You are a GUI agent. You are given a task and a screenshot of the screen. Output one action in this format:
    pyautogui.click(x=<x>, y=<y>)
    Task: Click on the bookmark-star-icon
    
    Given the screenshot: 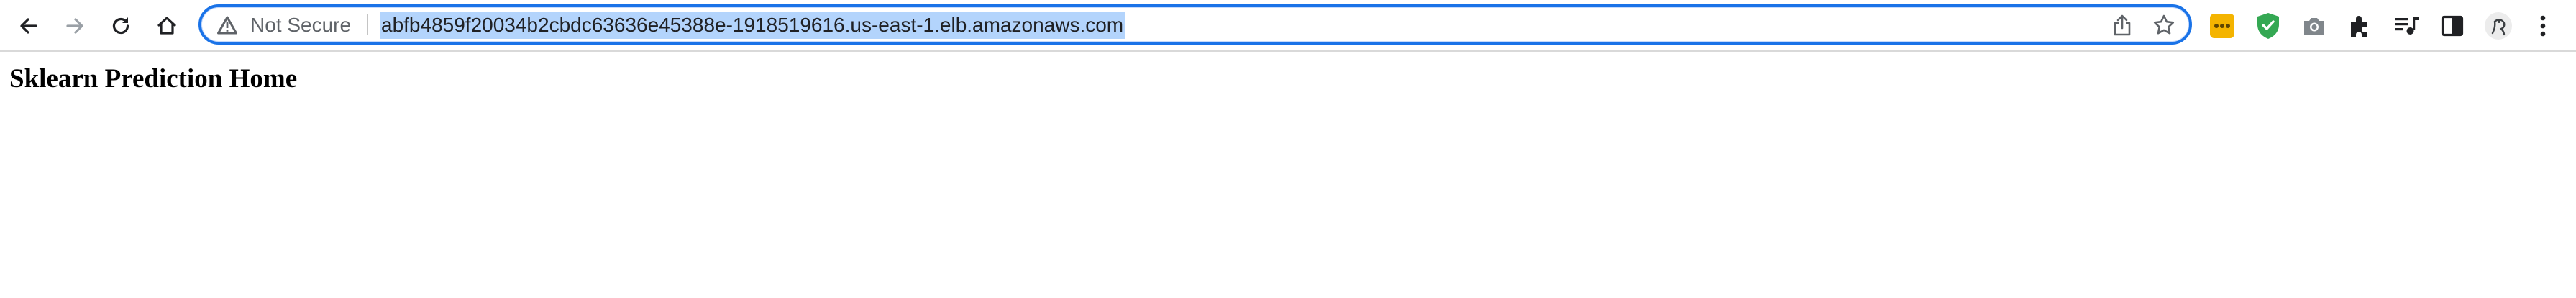 What is the action you would take?
    pyautogui.click(x=2164, y=24)
    